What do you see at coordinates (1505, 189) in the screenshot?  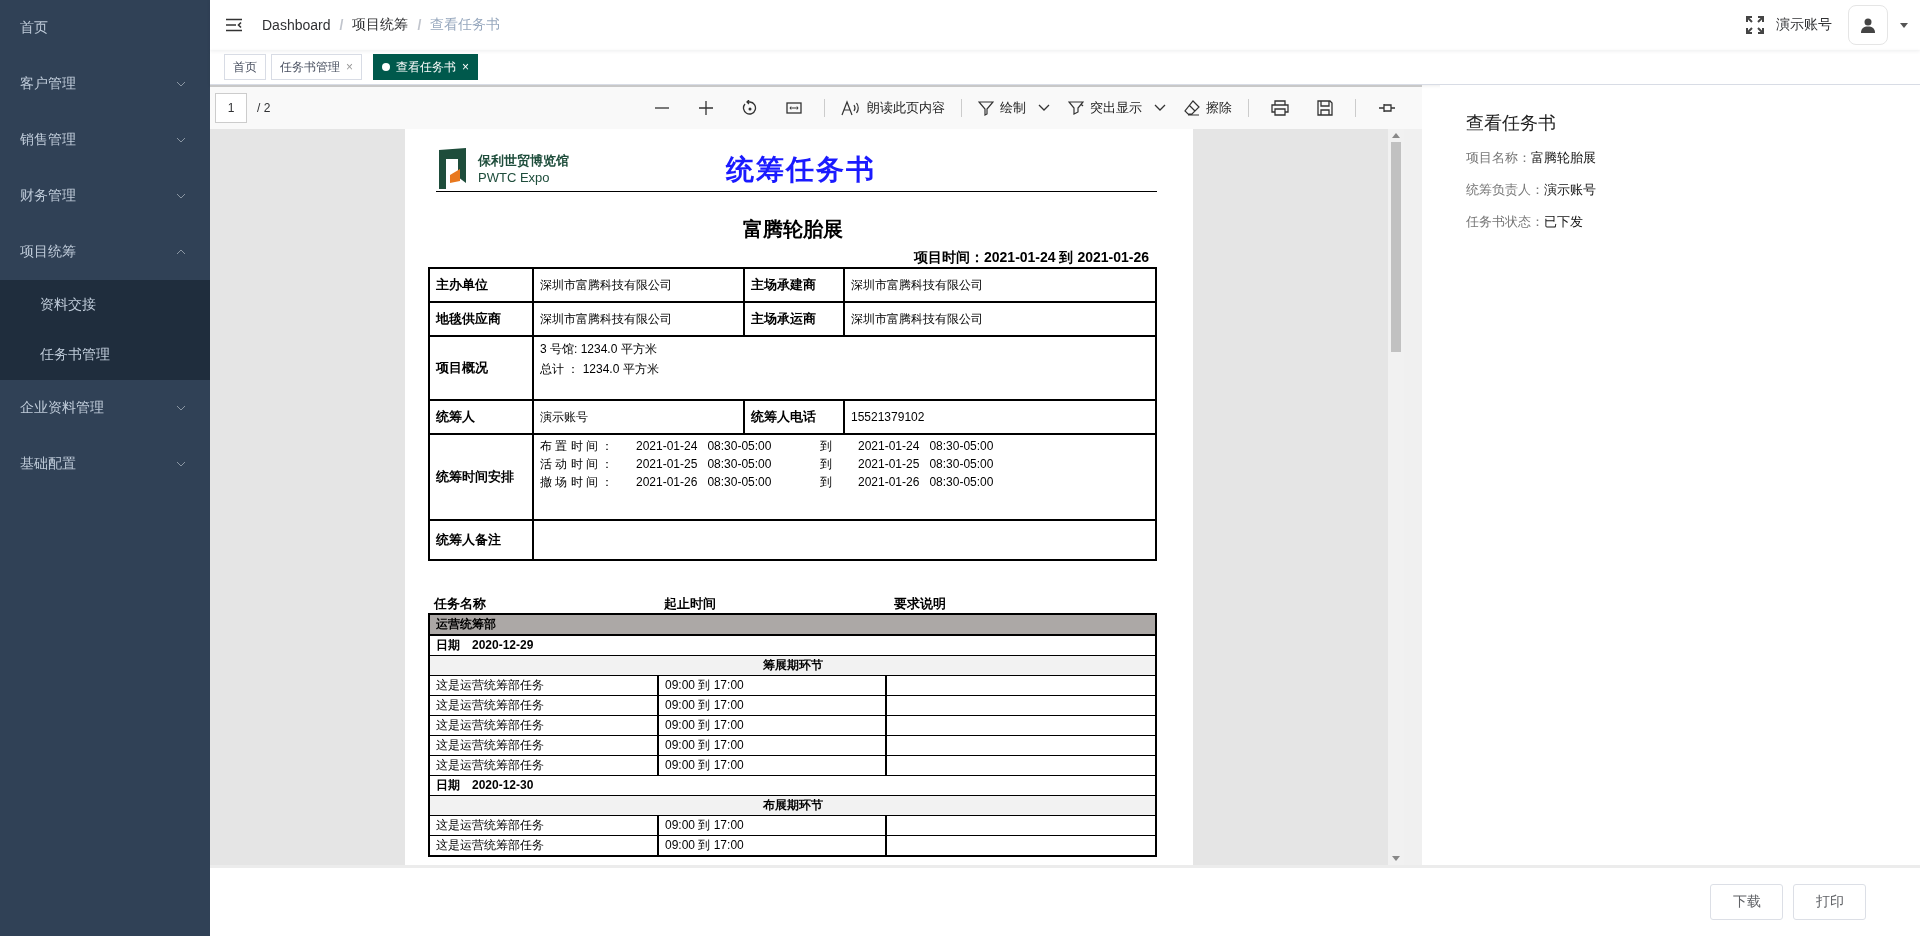 I see `field-label: 统筹负责人：` at bounding box center [1505, 189].